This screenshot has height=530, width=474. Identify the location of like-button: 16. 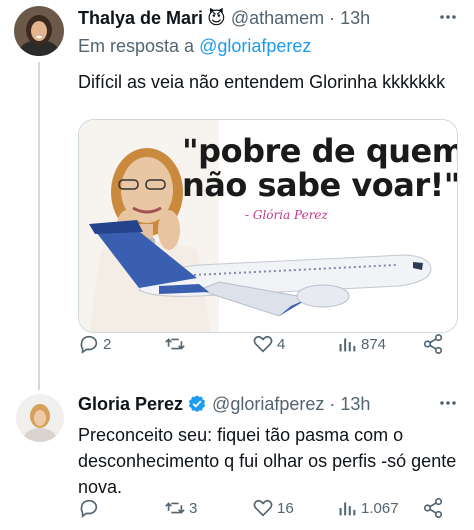
(273, 508).